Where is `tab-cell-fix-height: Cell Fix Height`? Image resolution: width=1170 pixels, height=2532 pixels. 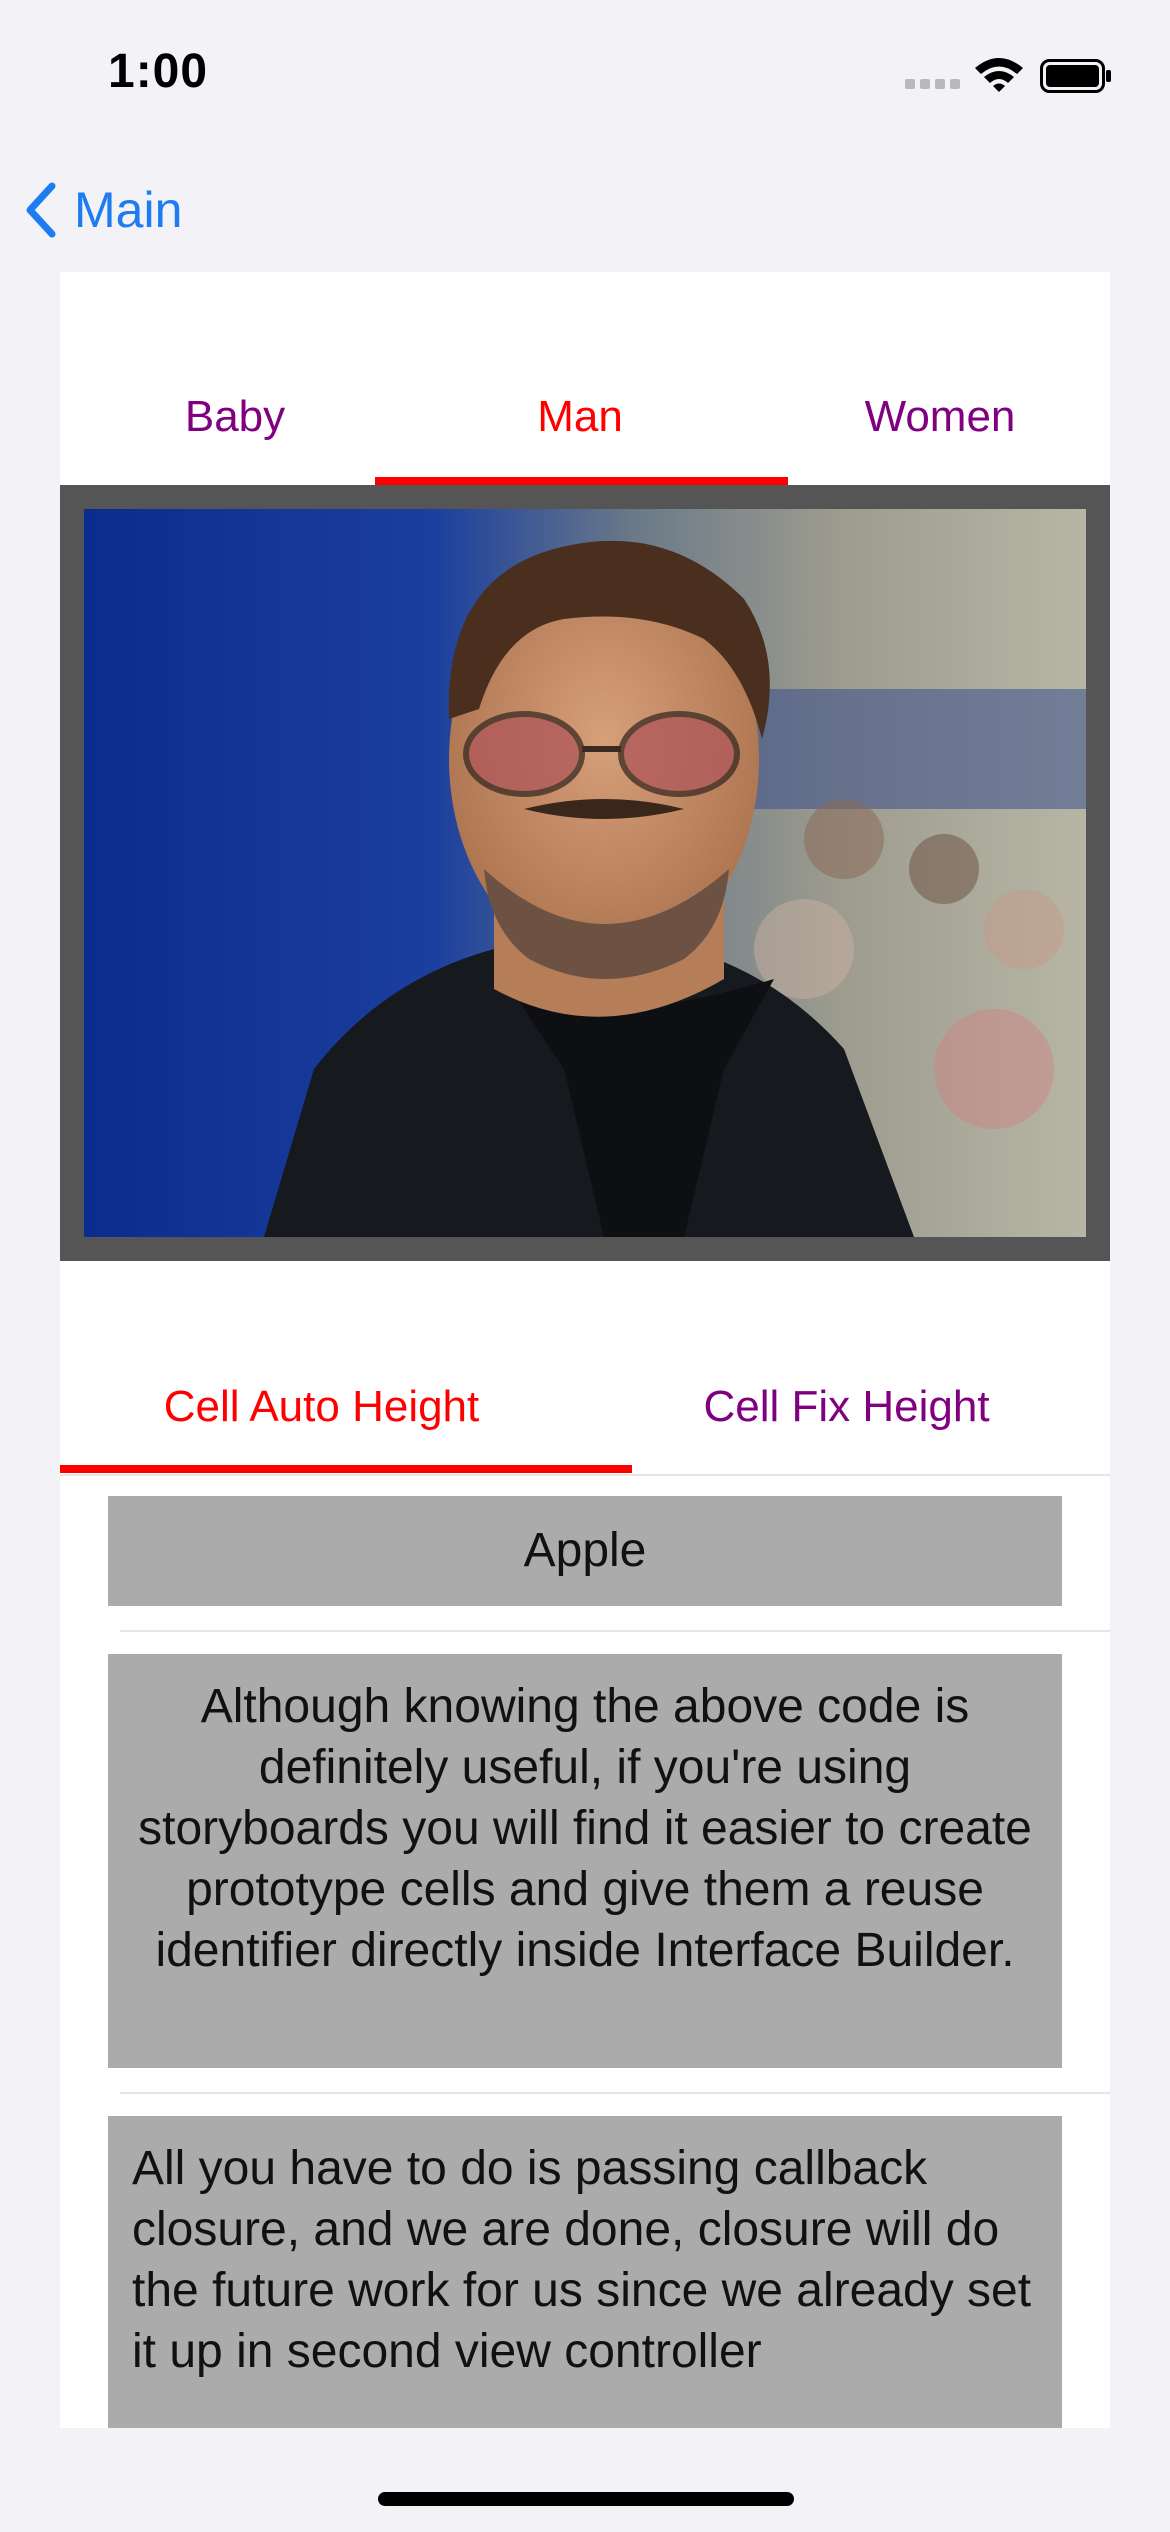 tab-cell-fix-height: Cell Fix Height is located at coordinates (846, 1412).